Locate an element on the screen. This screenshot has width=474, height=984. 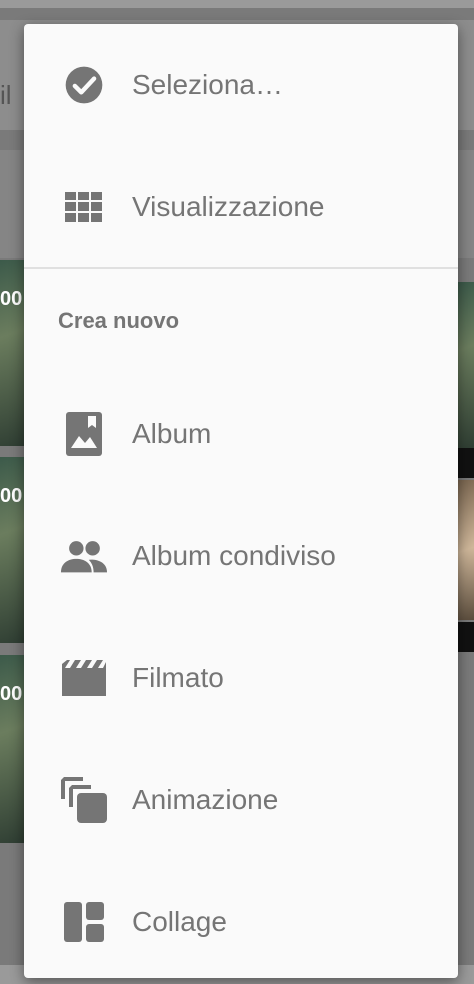
menu-item-animation: Animazione is located at coordinates (241, 799).